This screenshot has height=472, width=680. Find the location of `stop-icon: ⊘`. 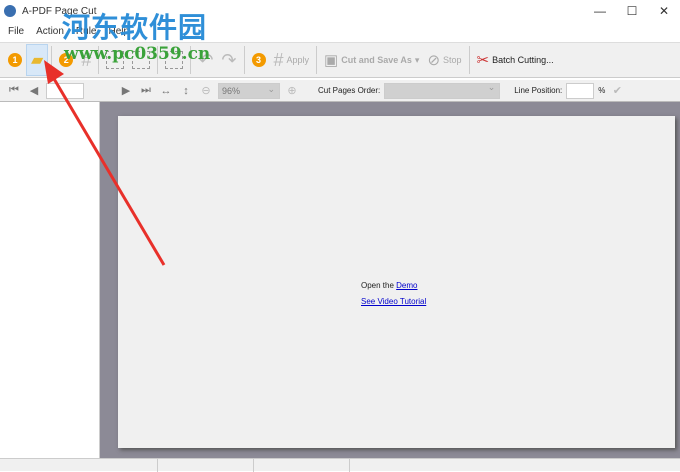

stop-icon: ⊘ is located at coordinates (434, 60).